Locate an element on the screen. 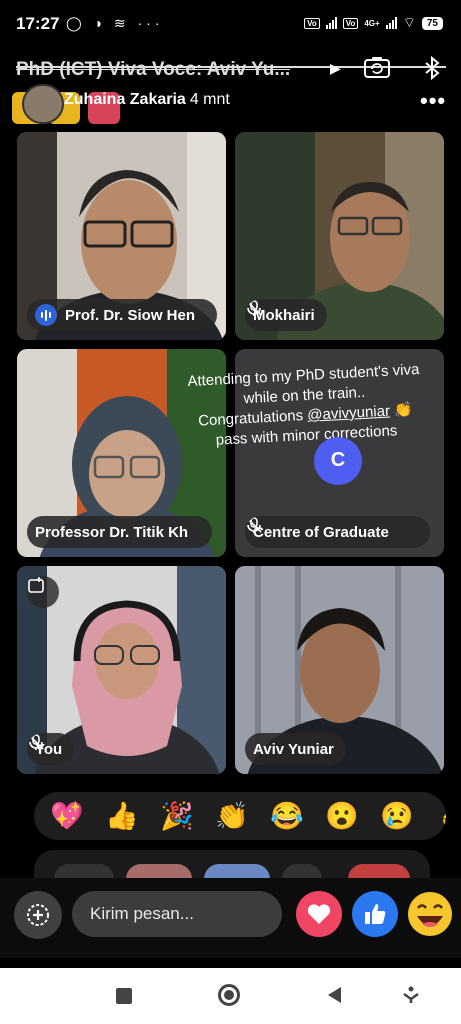  participant-label: Aviv Yuniar is located at coordinates (295, 749).